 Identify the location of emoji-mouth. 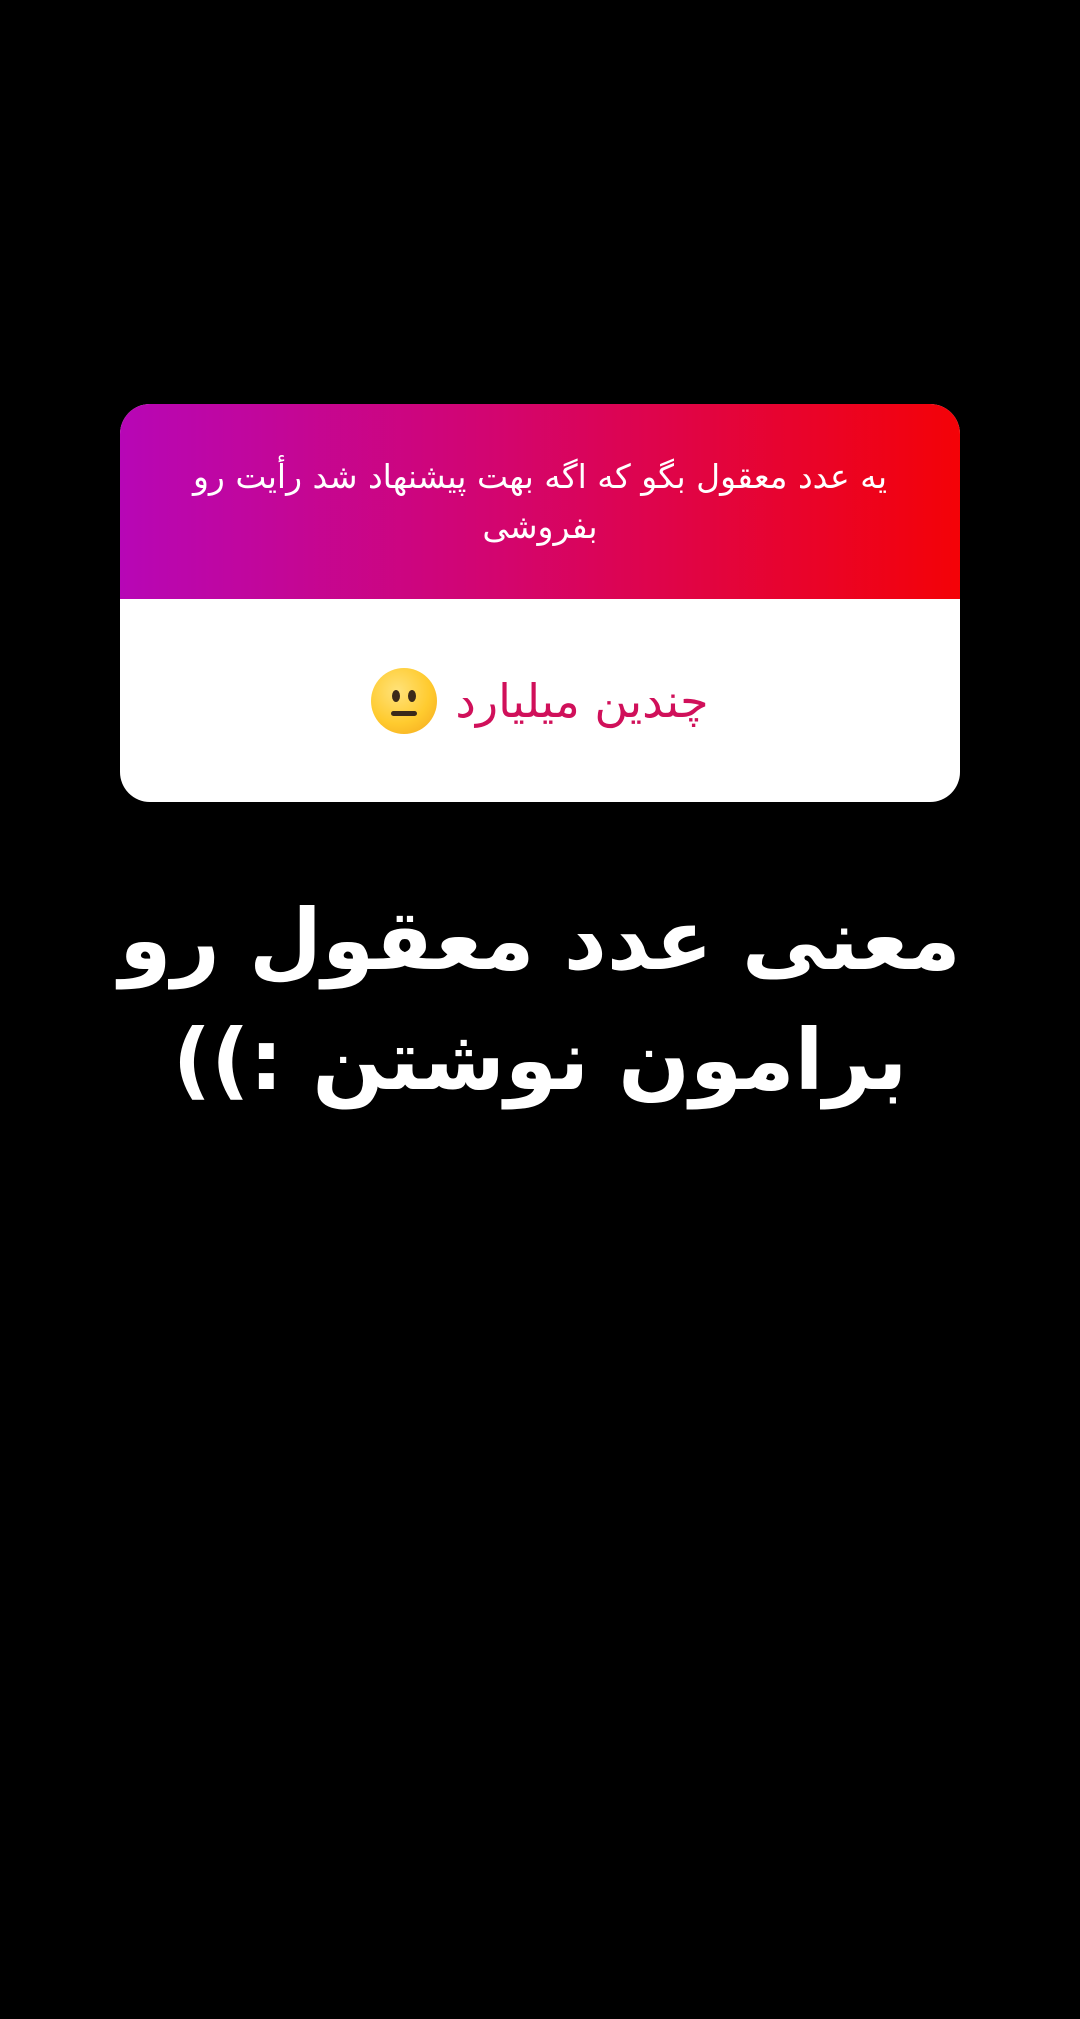
(404, 713).